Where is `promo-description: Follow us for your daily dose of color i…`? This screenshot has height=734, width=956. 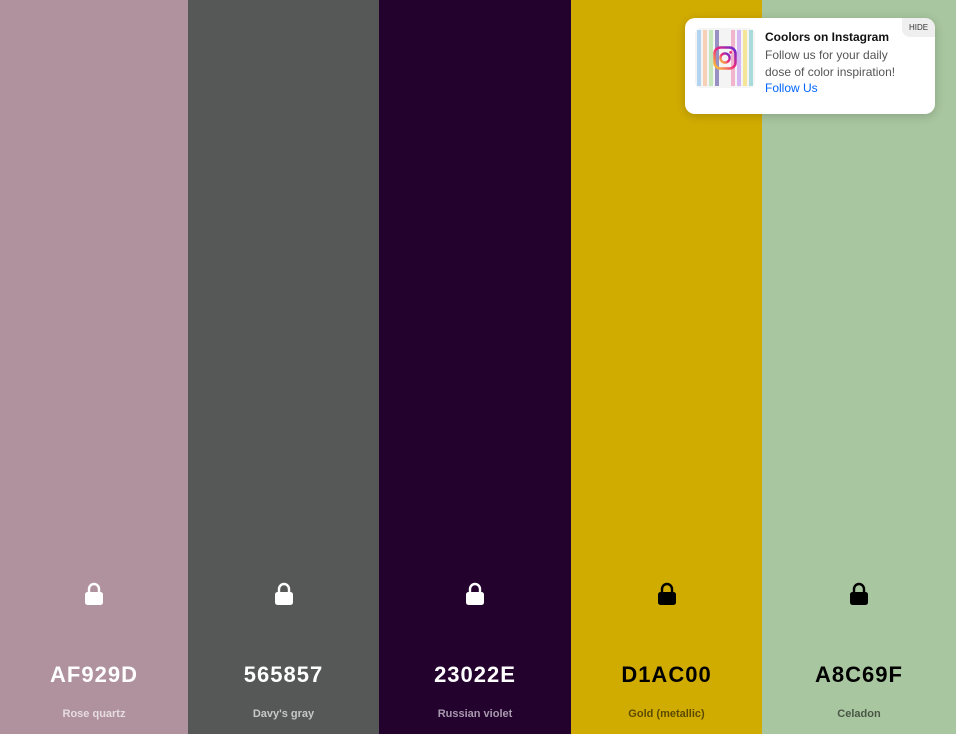 promo-description: Follow us for your daily dose of color i… is located at coordinates (830, 63).